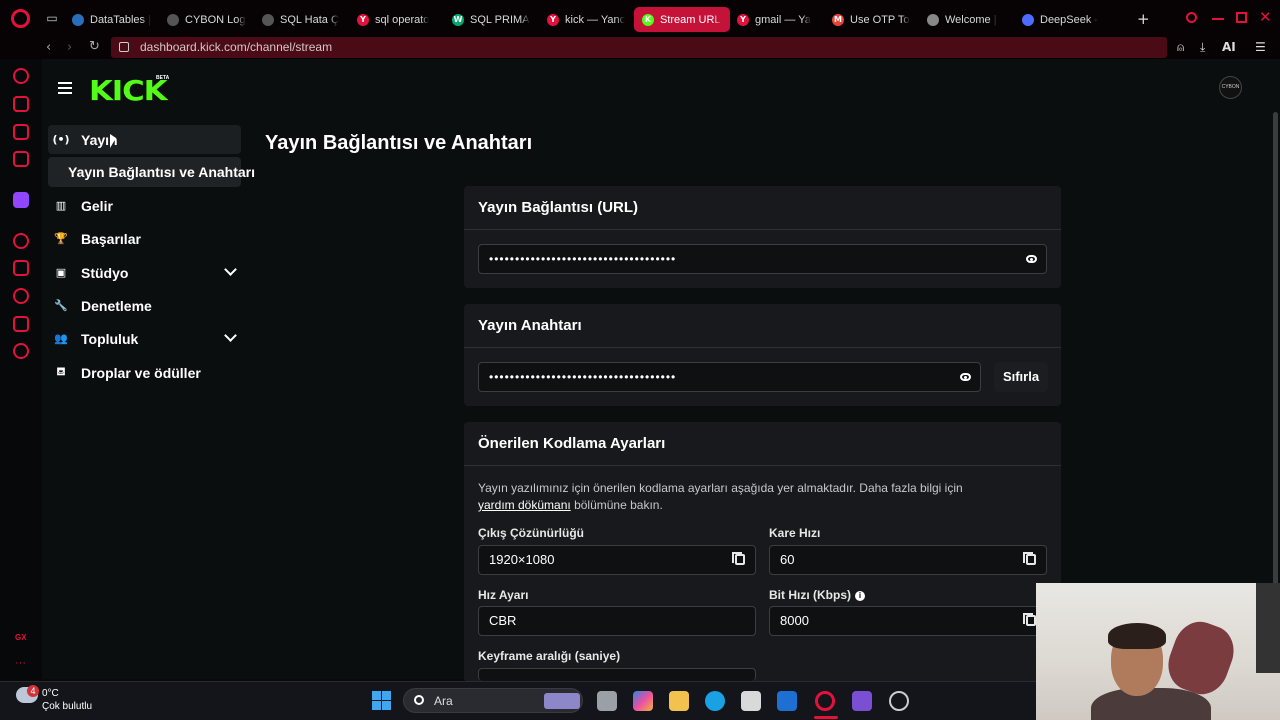 The width and height of the screenshot is (1280, 720). What do you see at coordinates (207, 19) in the screenshot?
I see `browser-tab: CYBON Log` at bounding box center [207, 19].